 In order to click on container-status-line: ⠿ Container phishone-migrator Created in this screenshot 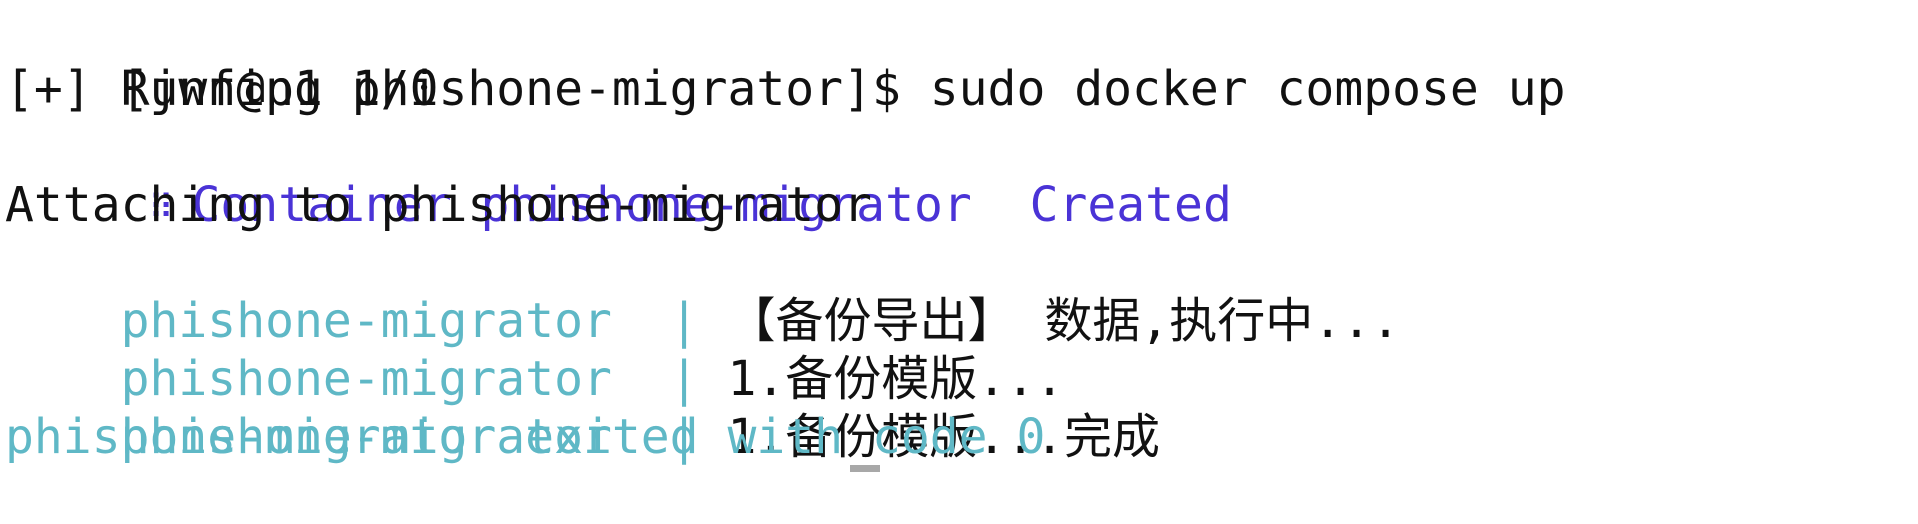, I will do `click(618, 175)`.